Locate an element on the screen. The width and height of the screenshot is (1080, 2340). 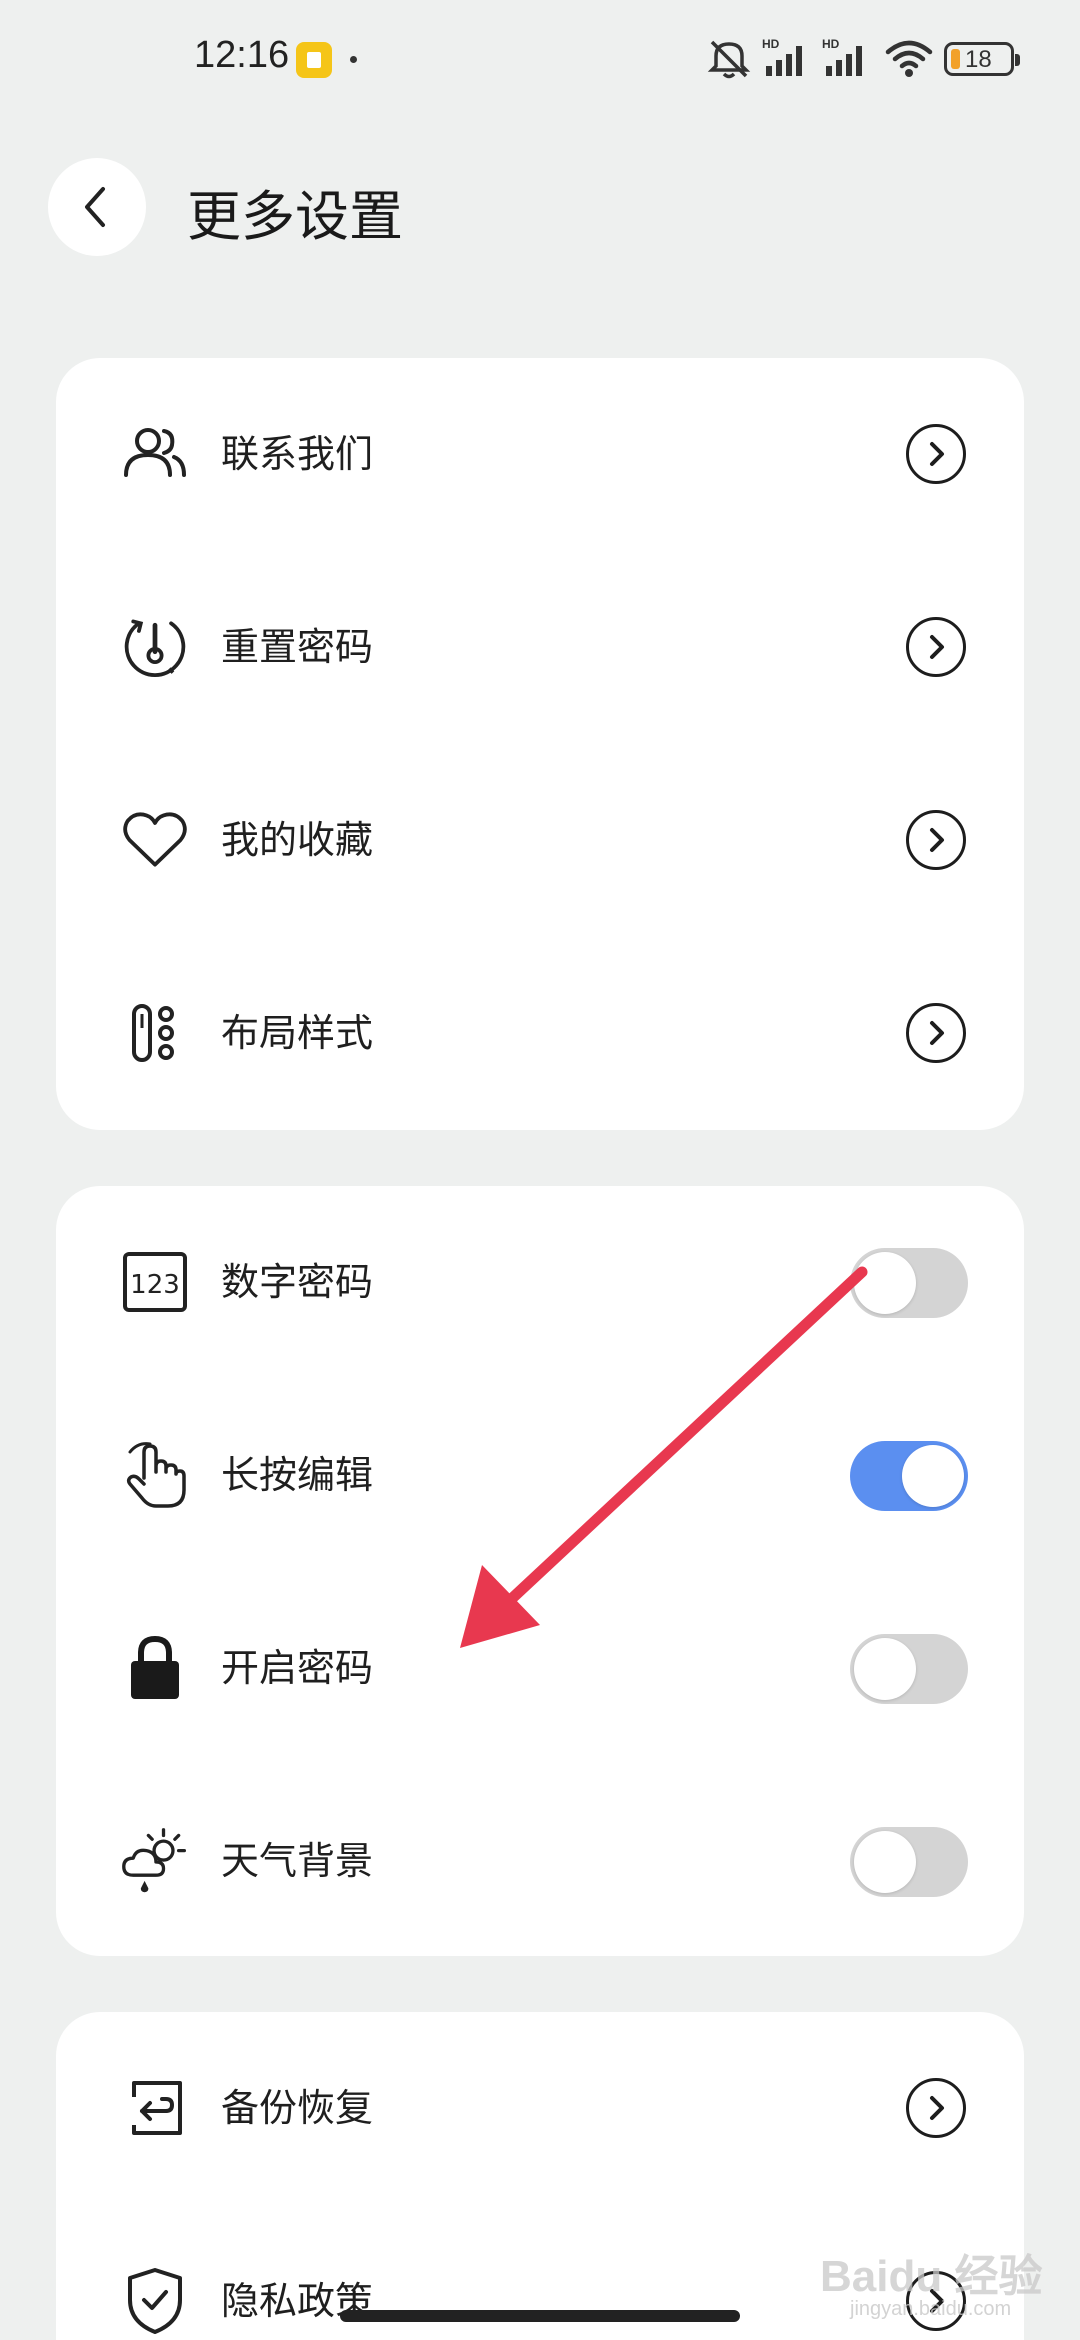
chevron-left-icon is located at coordinates (95, 207).